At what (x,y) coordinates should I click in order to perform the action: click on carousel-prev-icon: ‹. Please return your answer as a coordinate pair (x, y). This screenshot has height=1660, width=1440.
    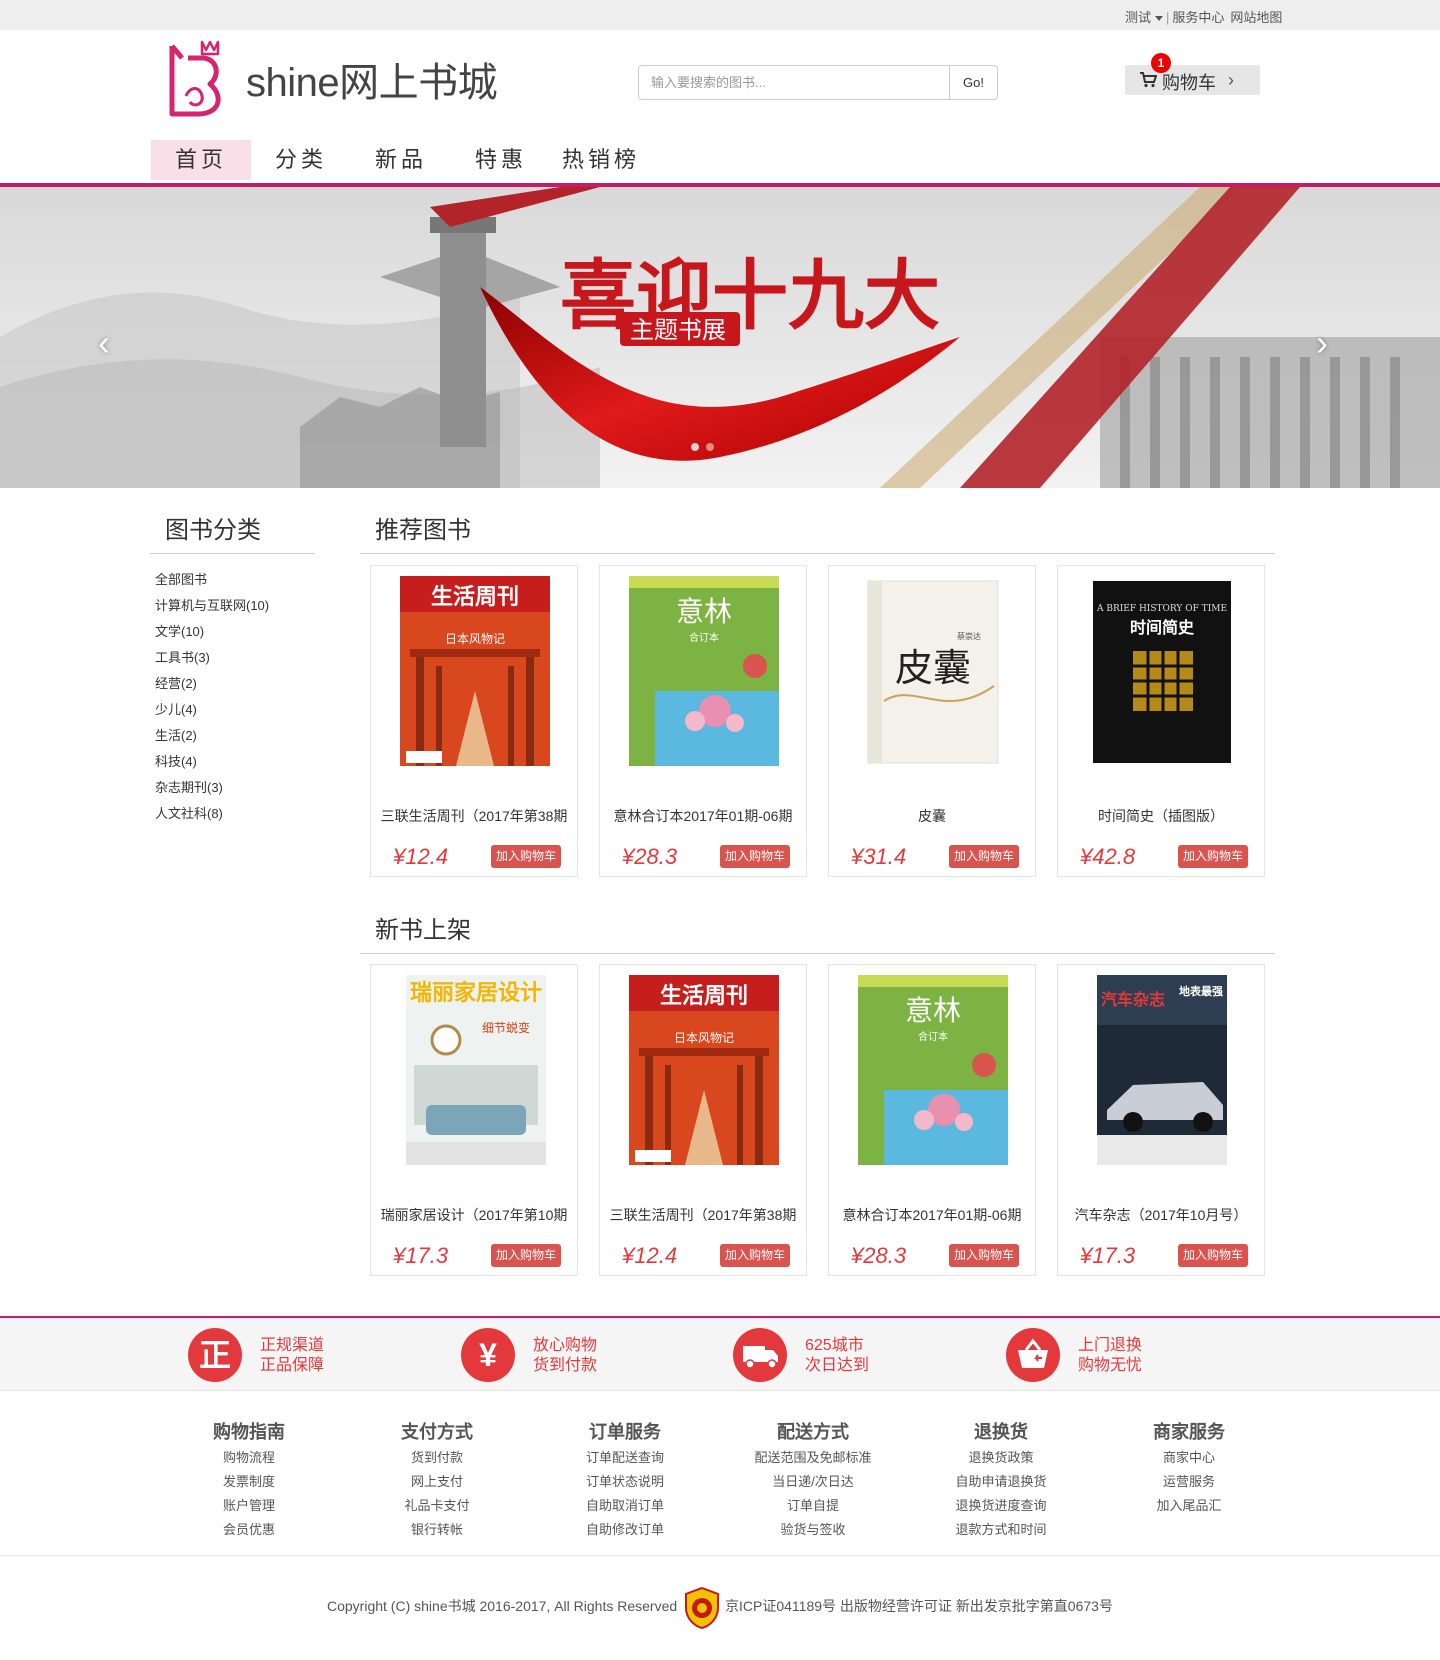
    Looking at the image, I should click on (104, 343).